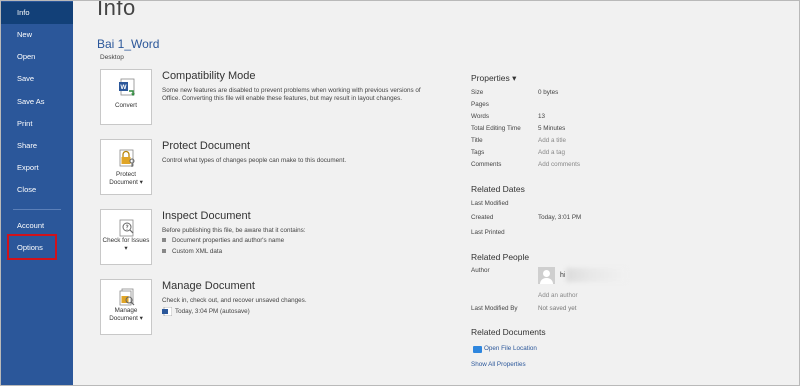  Describe the element at coordinates (126, 314) in the screenshot. I see `manage-document-button-label: Manage Document ▾` at that location.